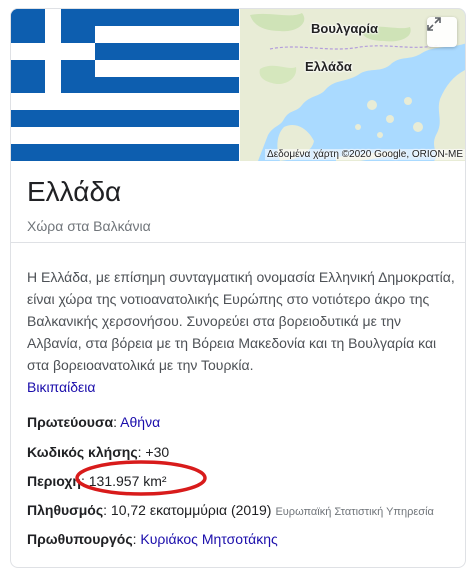  I want to click on expand-icon, so click(434, 24).